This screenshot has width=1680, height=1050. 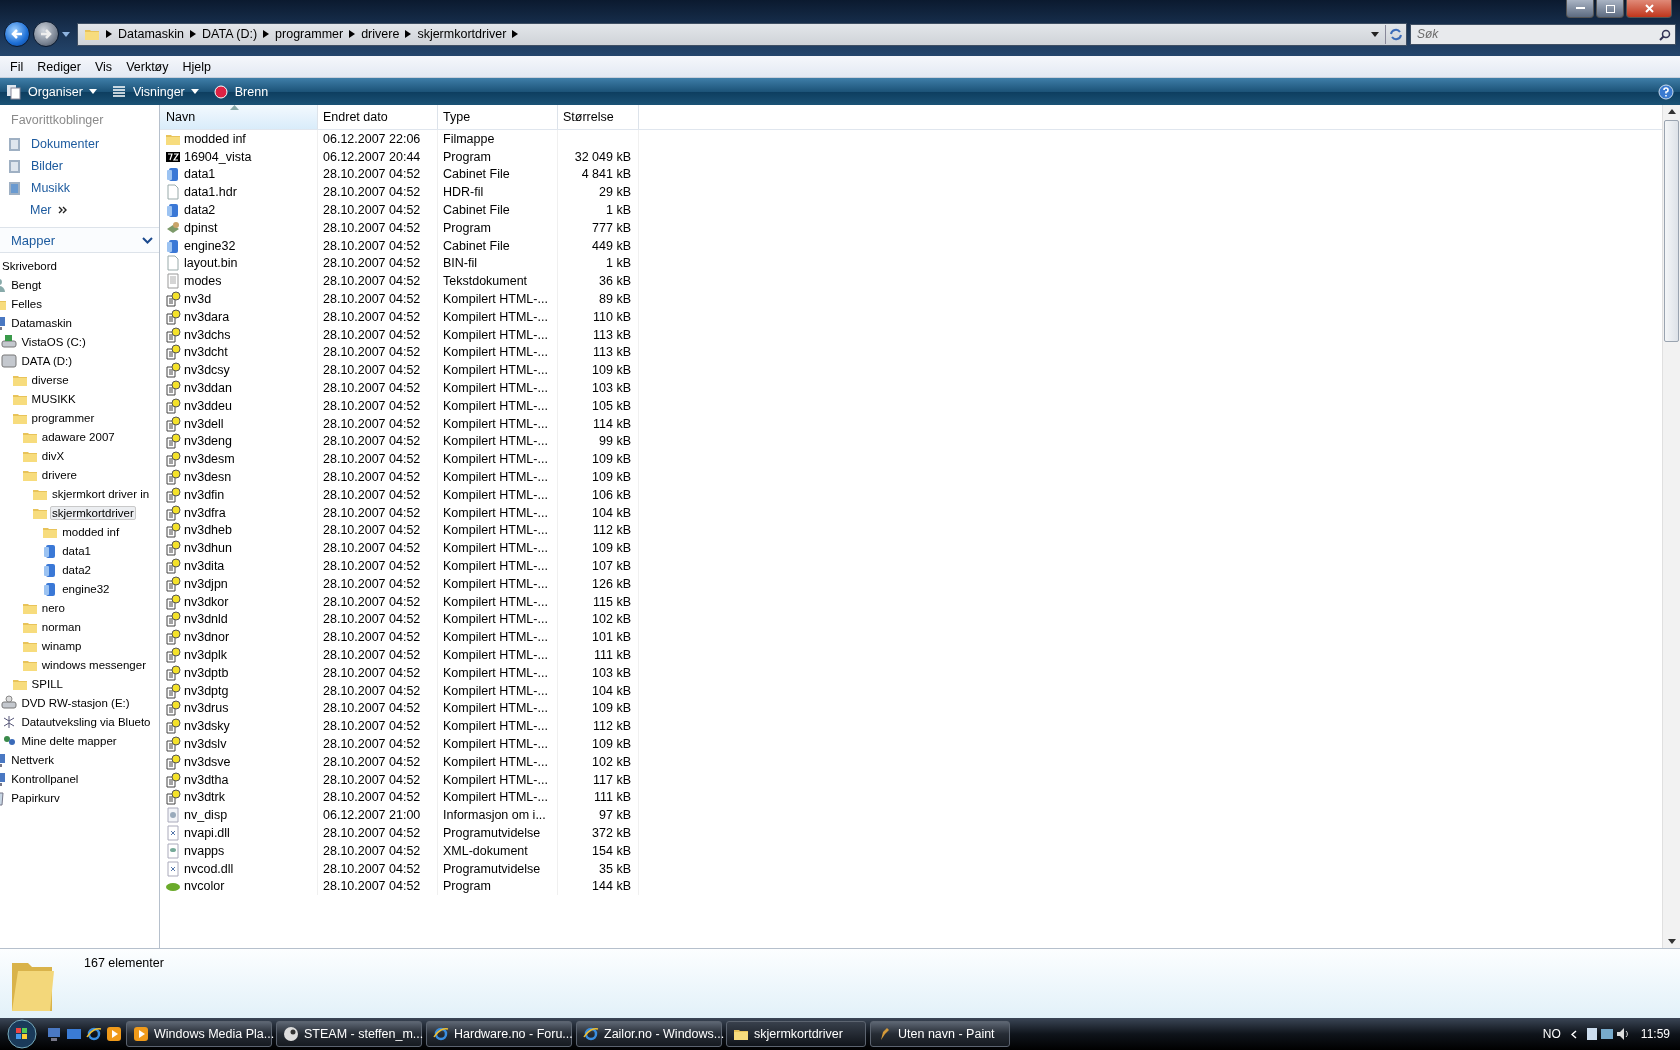 What do you see at coordinates (239, 334) in the screenshot?
I see `file-name: nv3dchs` at bounding box center [239, 334].